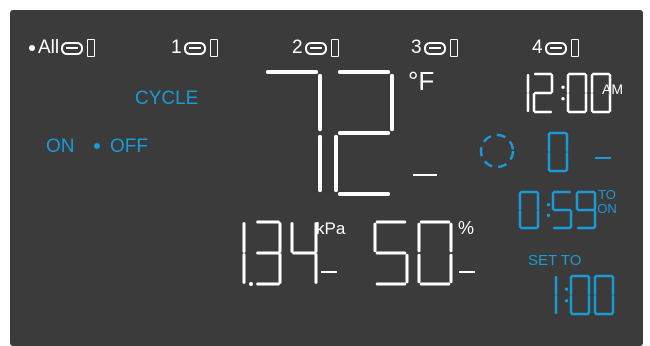 This screenshot has width=650, height=346. I want to click on countdown-label-bottom: ON, so click(607, 208).